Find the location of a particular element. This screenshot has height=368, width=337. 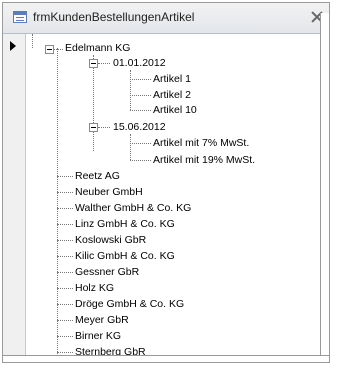

tree-node-customer: Birner KG is located at coordinates (98, 336).